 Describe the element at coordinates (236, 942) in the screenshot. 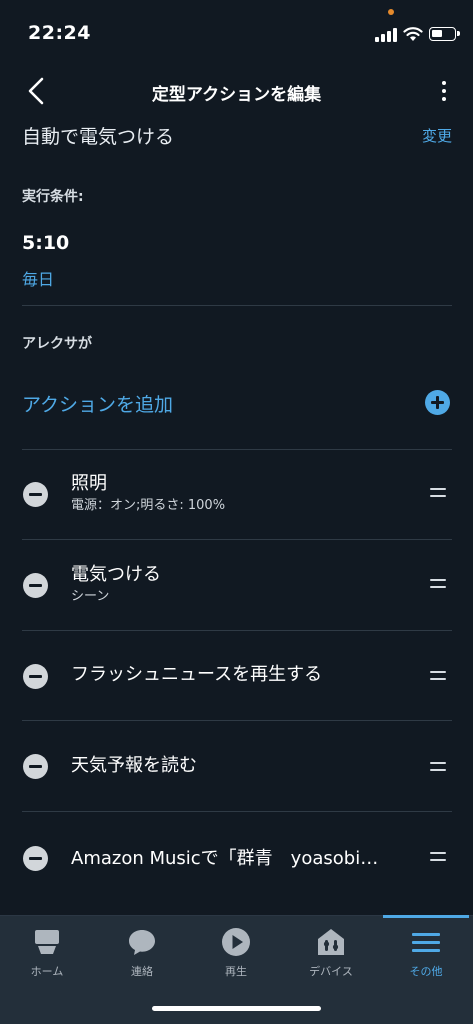

I see `play-icon` at that location.